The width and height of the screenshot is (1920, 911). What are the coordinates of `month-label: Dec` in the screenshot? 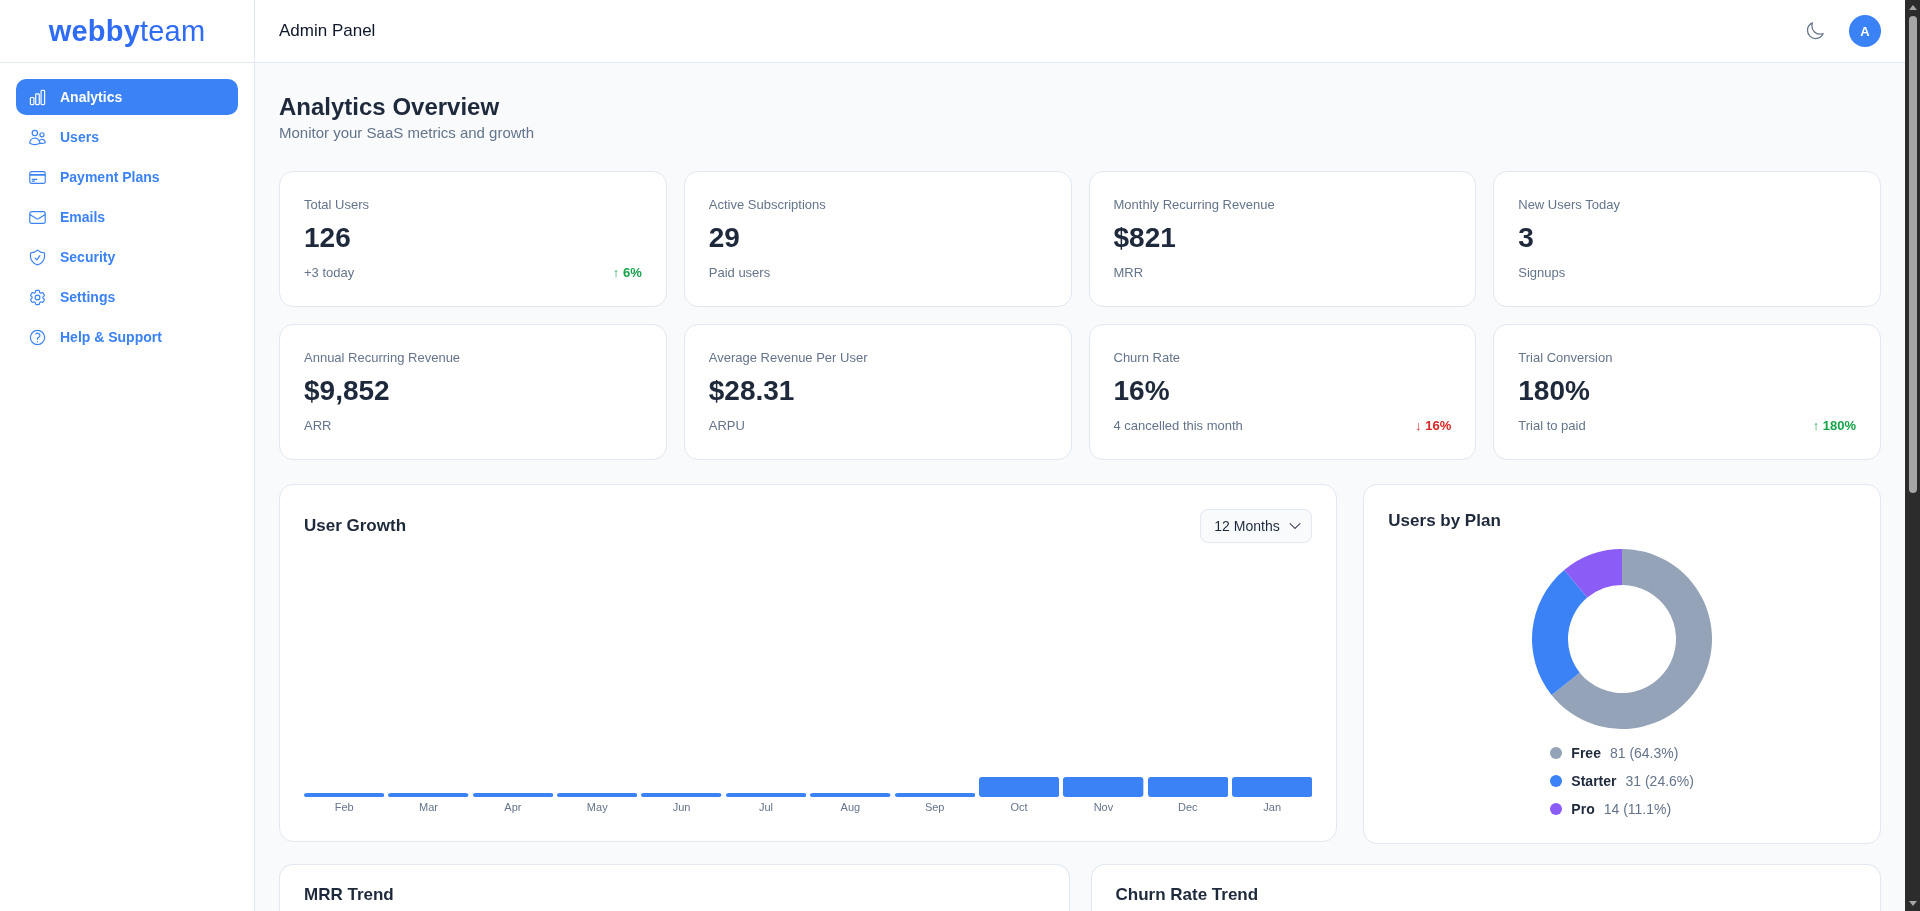 It's located at (1188, 807).